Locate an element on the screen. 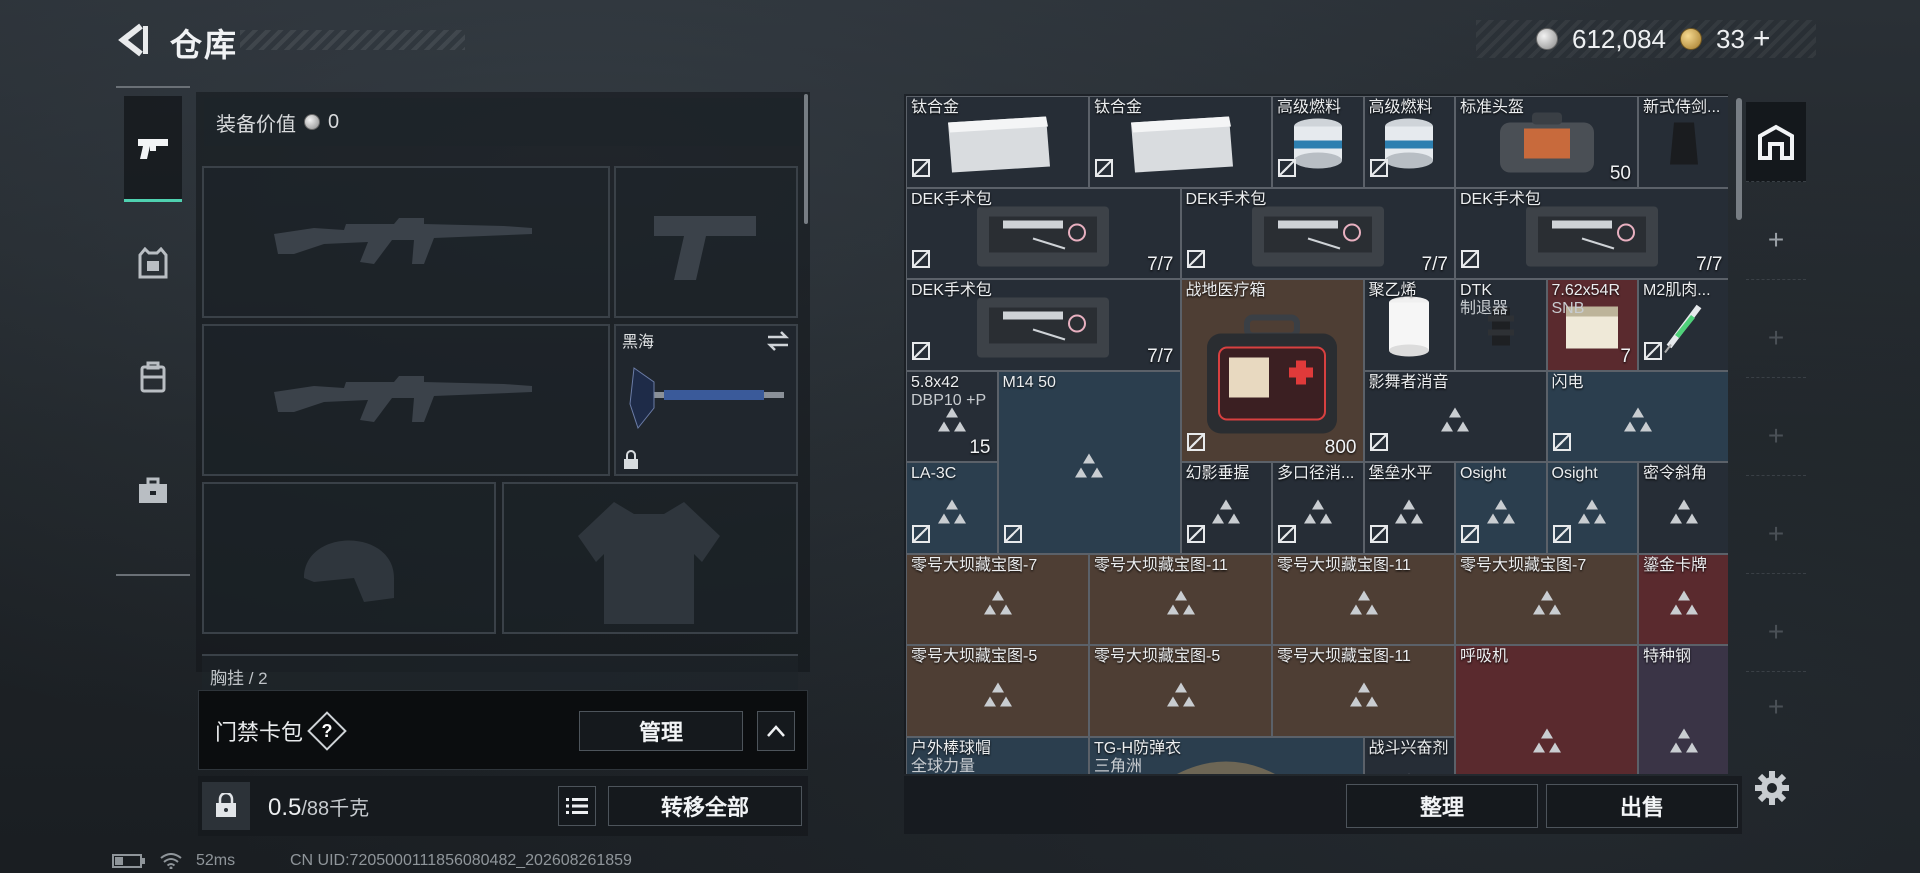 Image resolution: width=1920 pixels, height=873 pixels. grid-item: 幻影垂握 is located at coordinates (1226, 508).